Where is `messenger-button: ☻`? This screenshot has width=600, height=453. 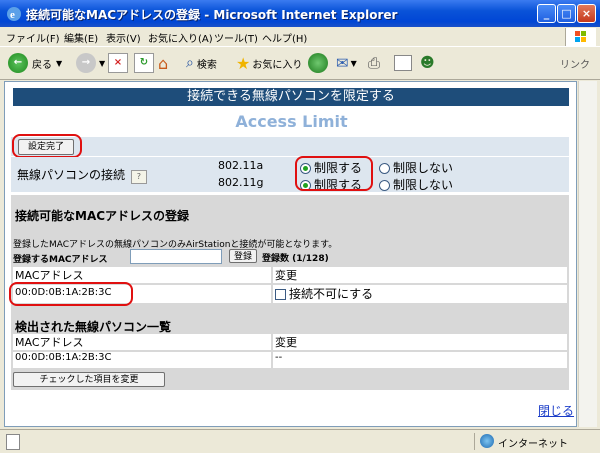 messenger-button: ☻ is located at coordinates (427, 63).